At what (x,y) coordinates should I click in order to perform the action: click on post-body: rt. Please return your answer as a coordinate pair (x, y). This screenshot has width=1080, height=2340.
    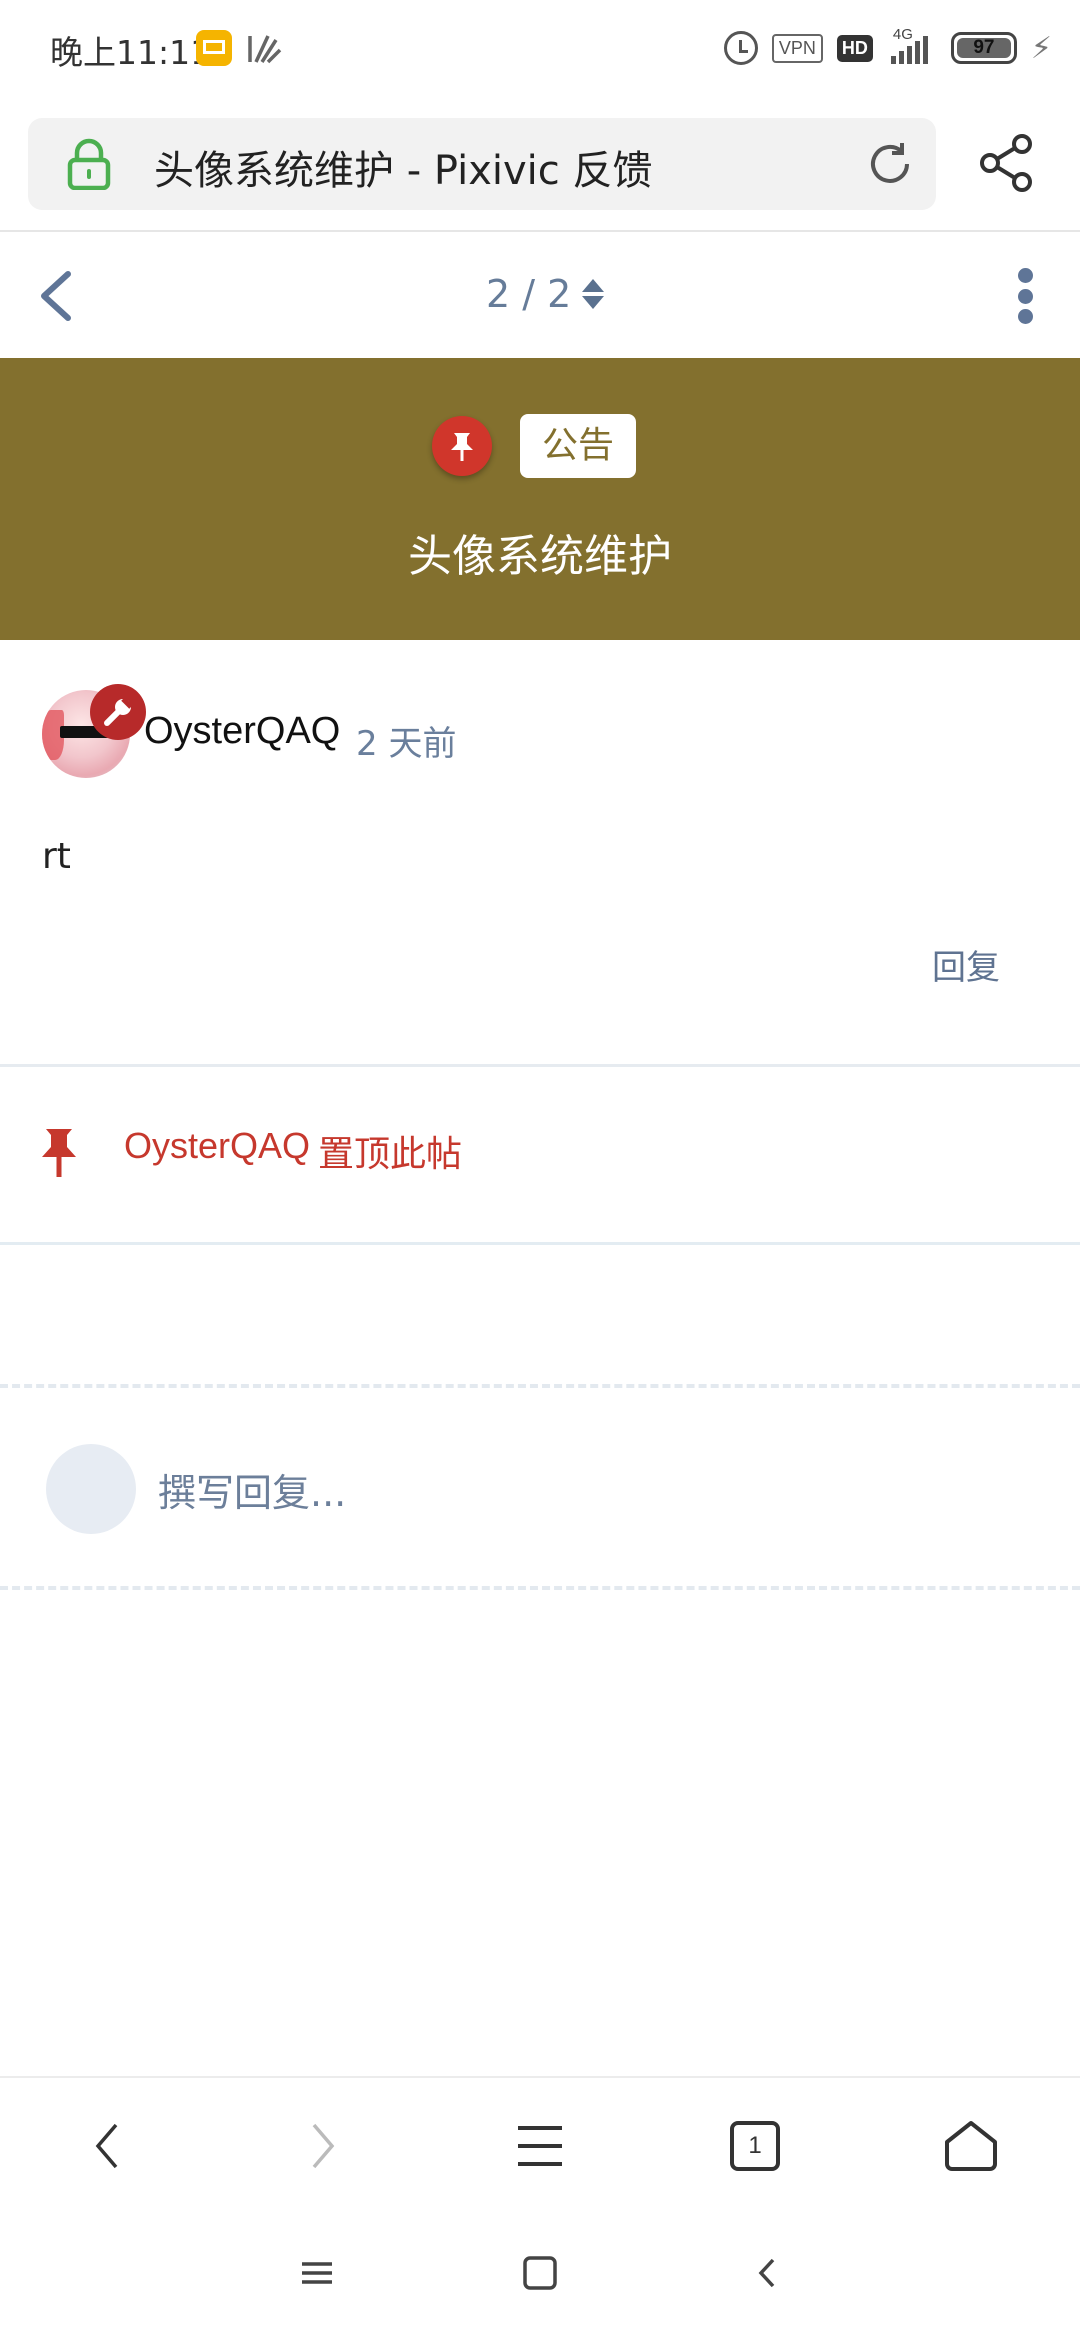
    Looking at the image, I should click on (56, 856).